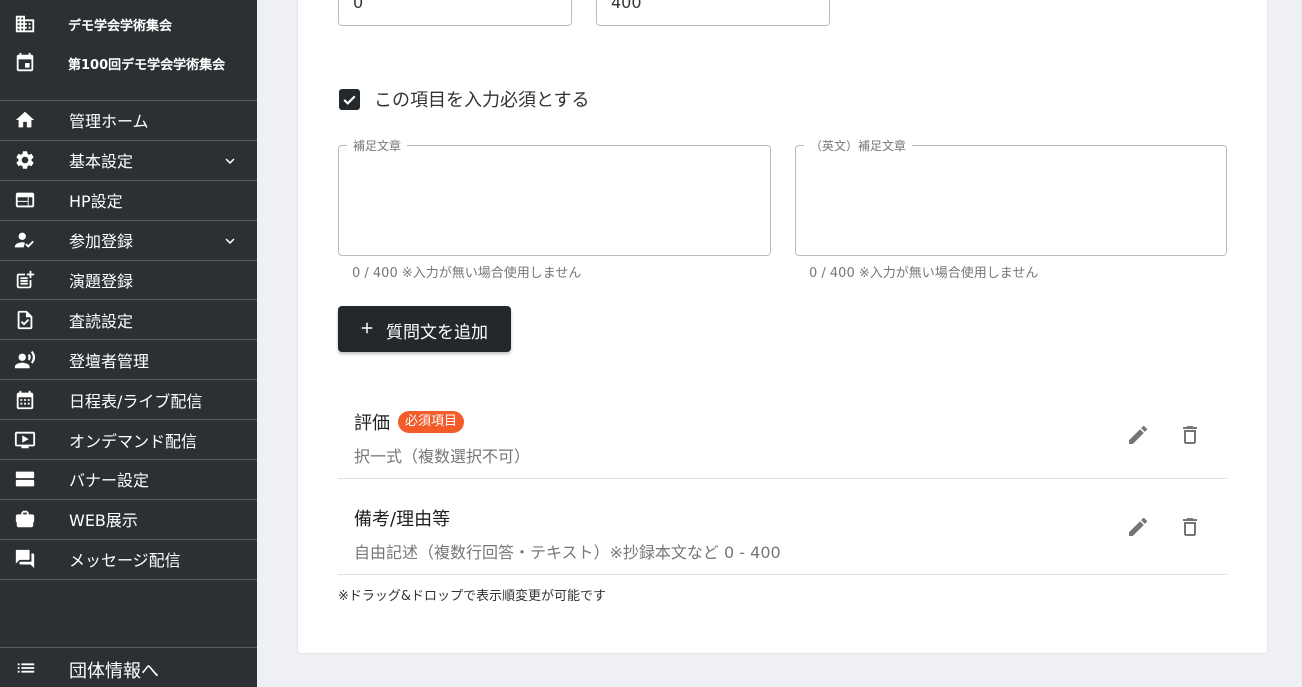 The image size is (1302, 687). I want to click on question-subtitle: 自由記述（複数行回答・テキスト）※抄録本文など 0 - 400, so click(567, 552).